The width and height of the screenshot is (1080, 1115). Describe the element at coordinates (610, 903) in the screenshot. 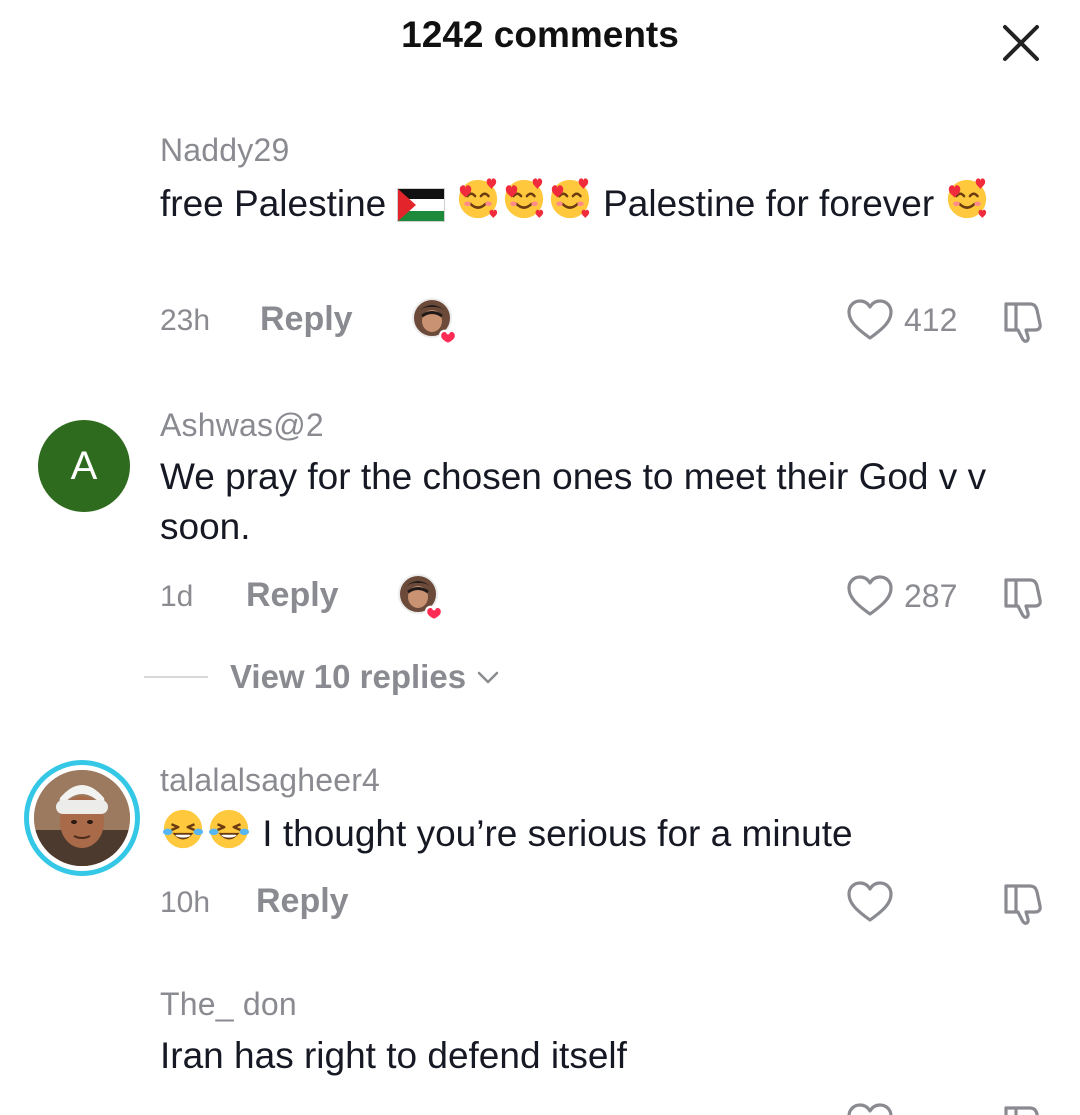

I see `comment-actions: 10h Reply` at that location.